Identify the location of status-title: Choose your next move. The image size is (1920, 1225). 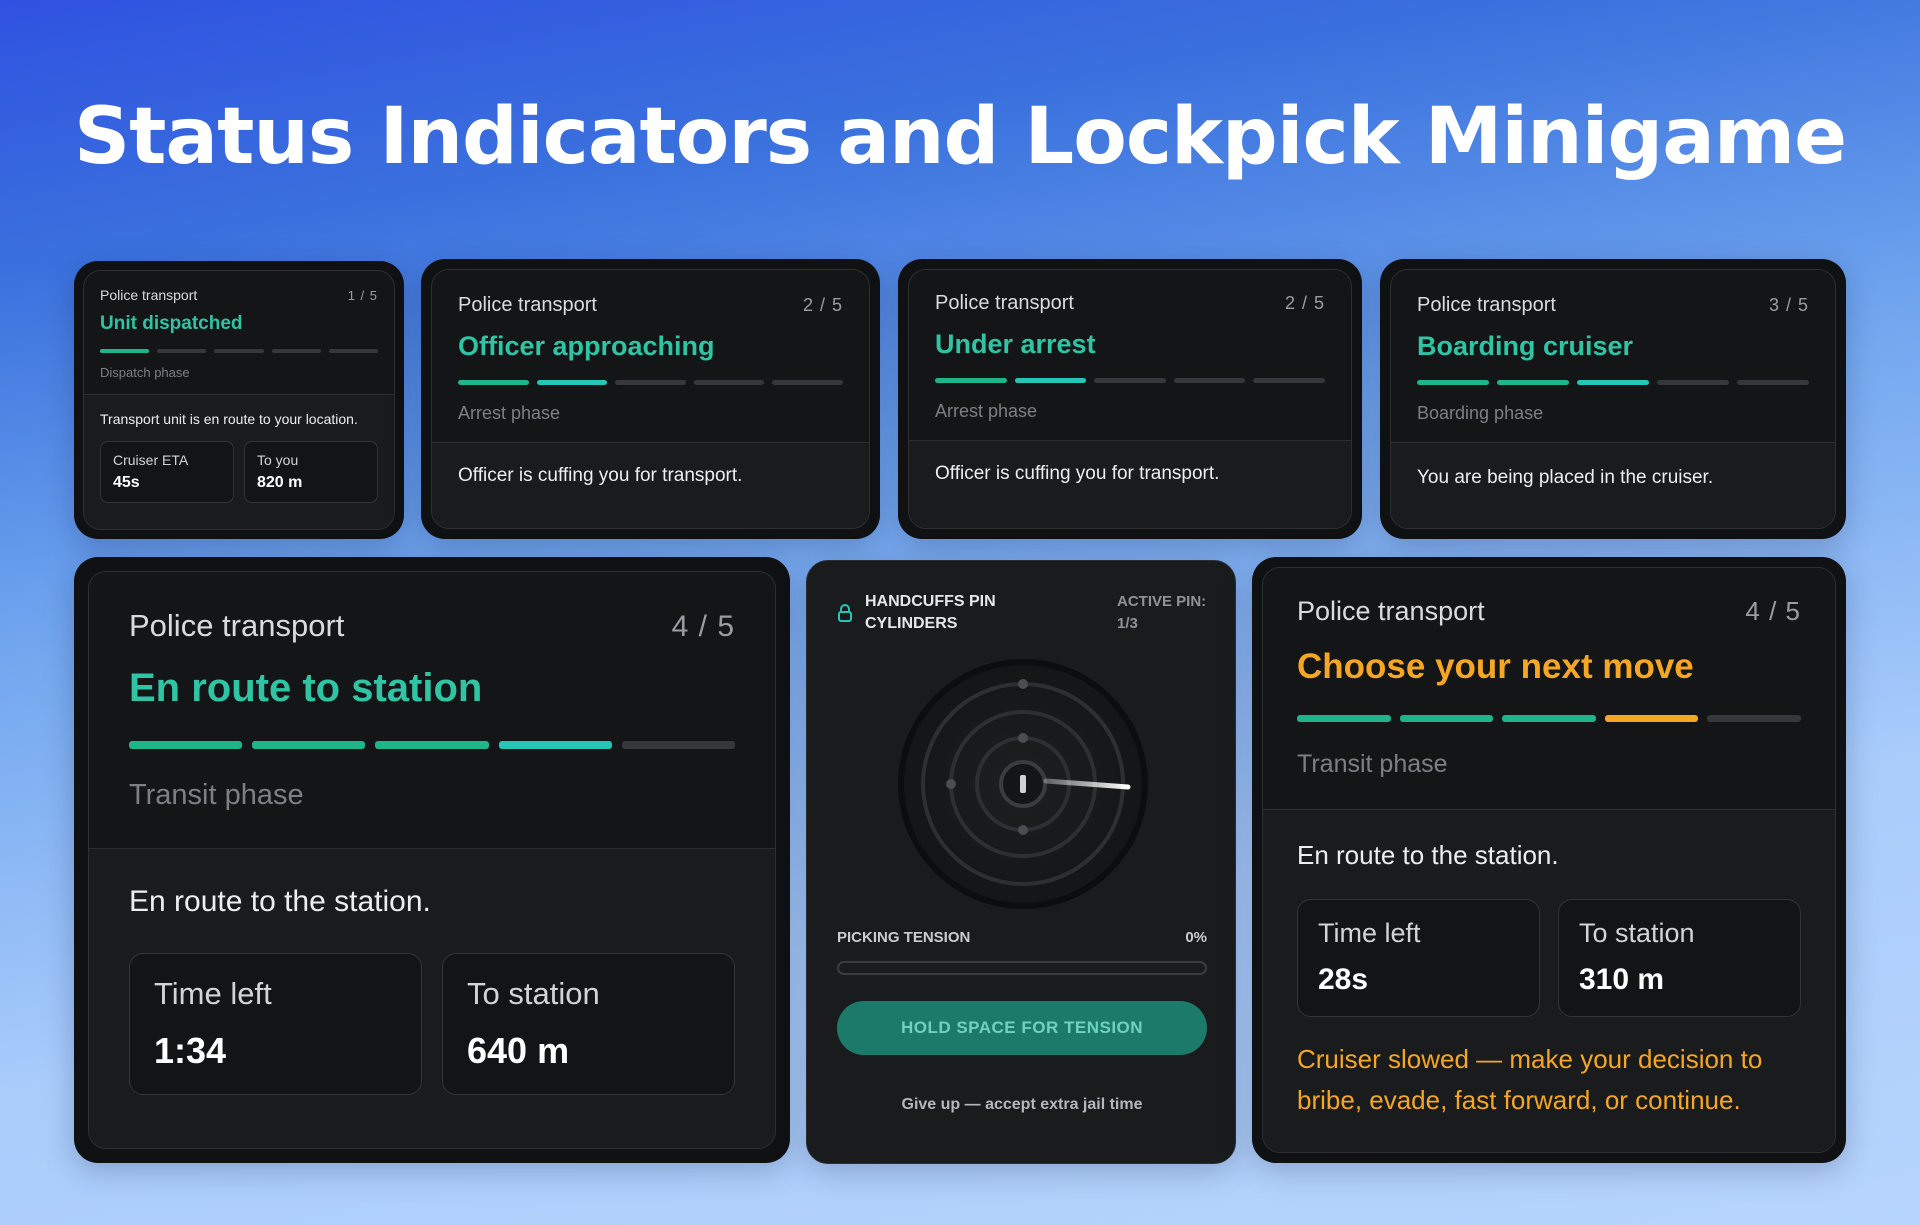
(1495, 666).